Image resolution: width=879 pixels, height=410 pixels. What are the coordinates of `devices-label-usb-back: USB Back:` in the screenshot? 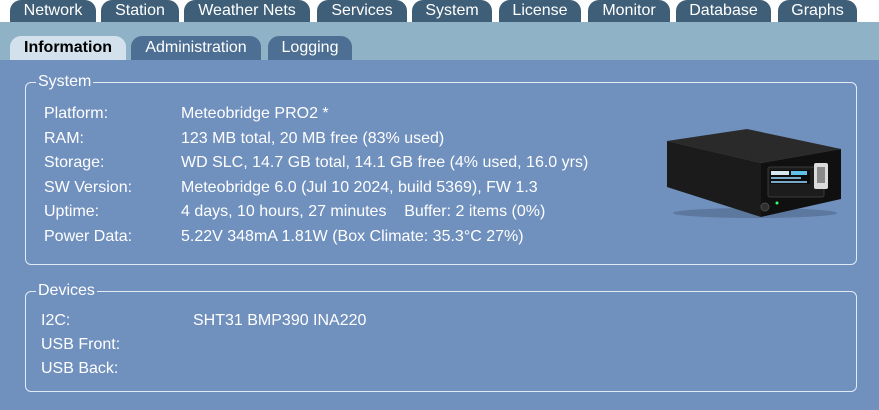 It's located at (80, 368).